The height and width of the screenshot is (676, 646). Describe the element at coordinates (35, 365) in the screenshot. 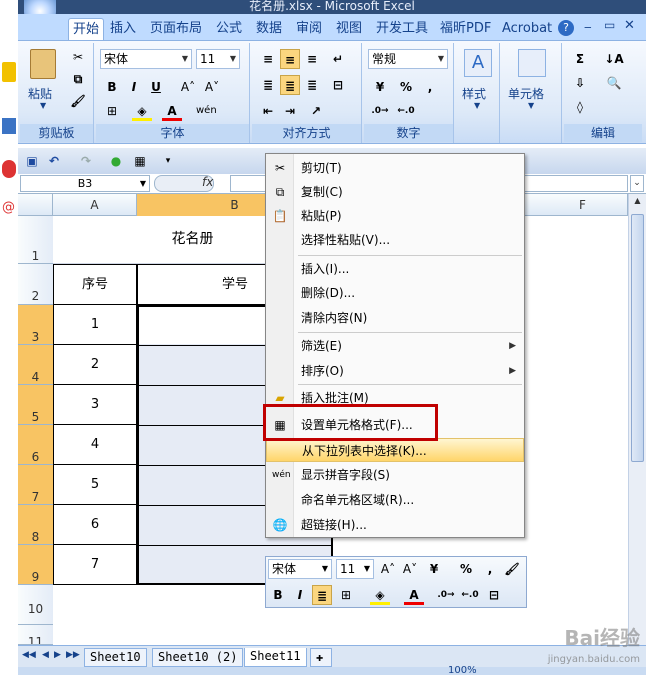

I see `row-header-4: 4` at that location.